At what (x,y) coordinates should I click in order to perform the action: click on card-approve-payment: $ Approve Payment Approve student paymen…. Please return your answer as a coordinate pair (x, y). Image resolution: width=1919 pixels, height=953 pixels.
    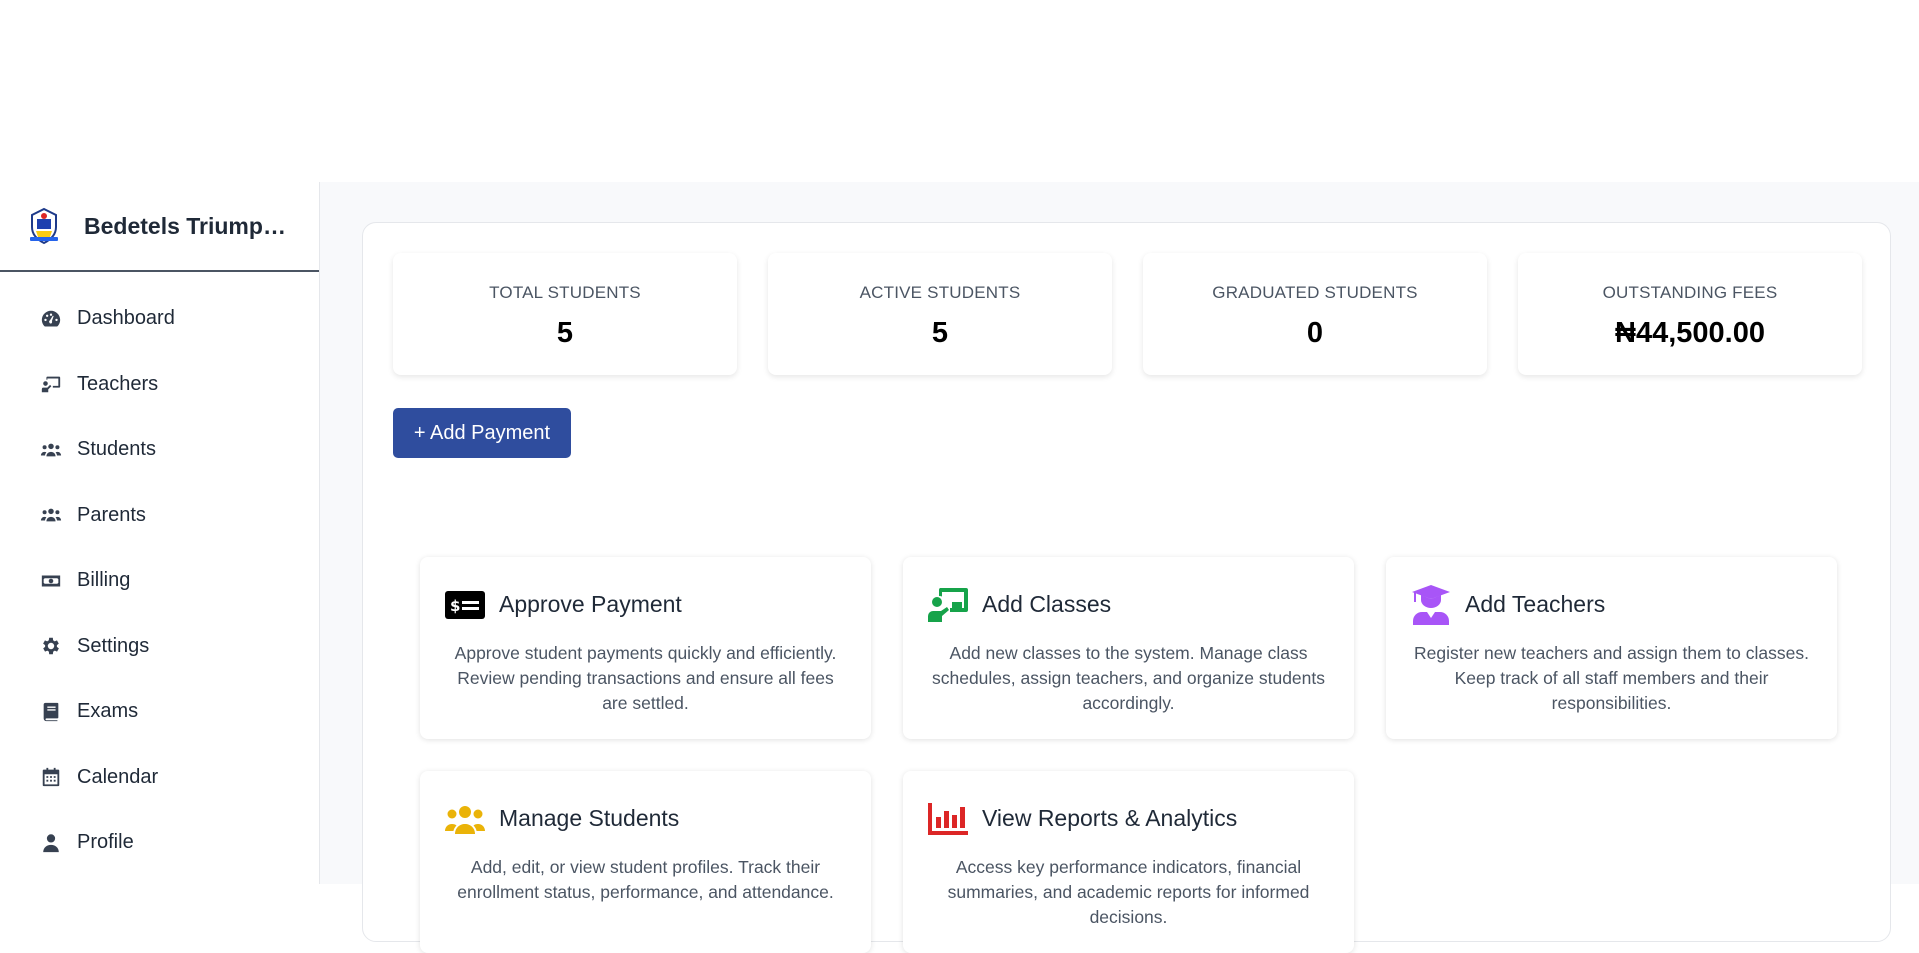
    Looking at the image, I should click on (645, 648).